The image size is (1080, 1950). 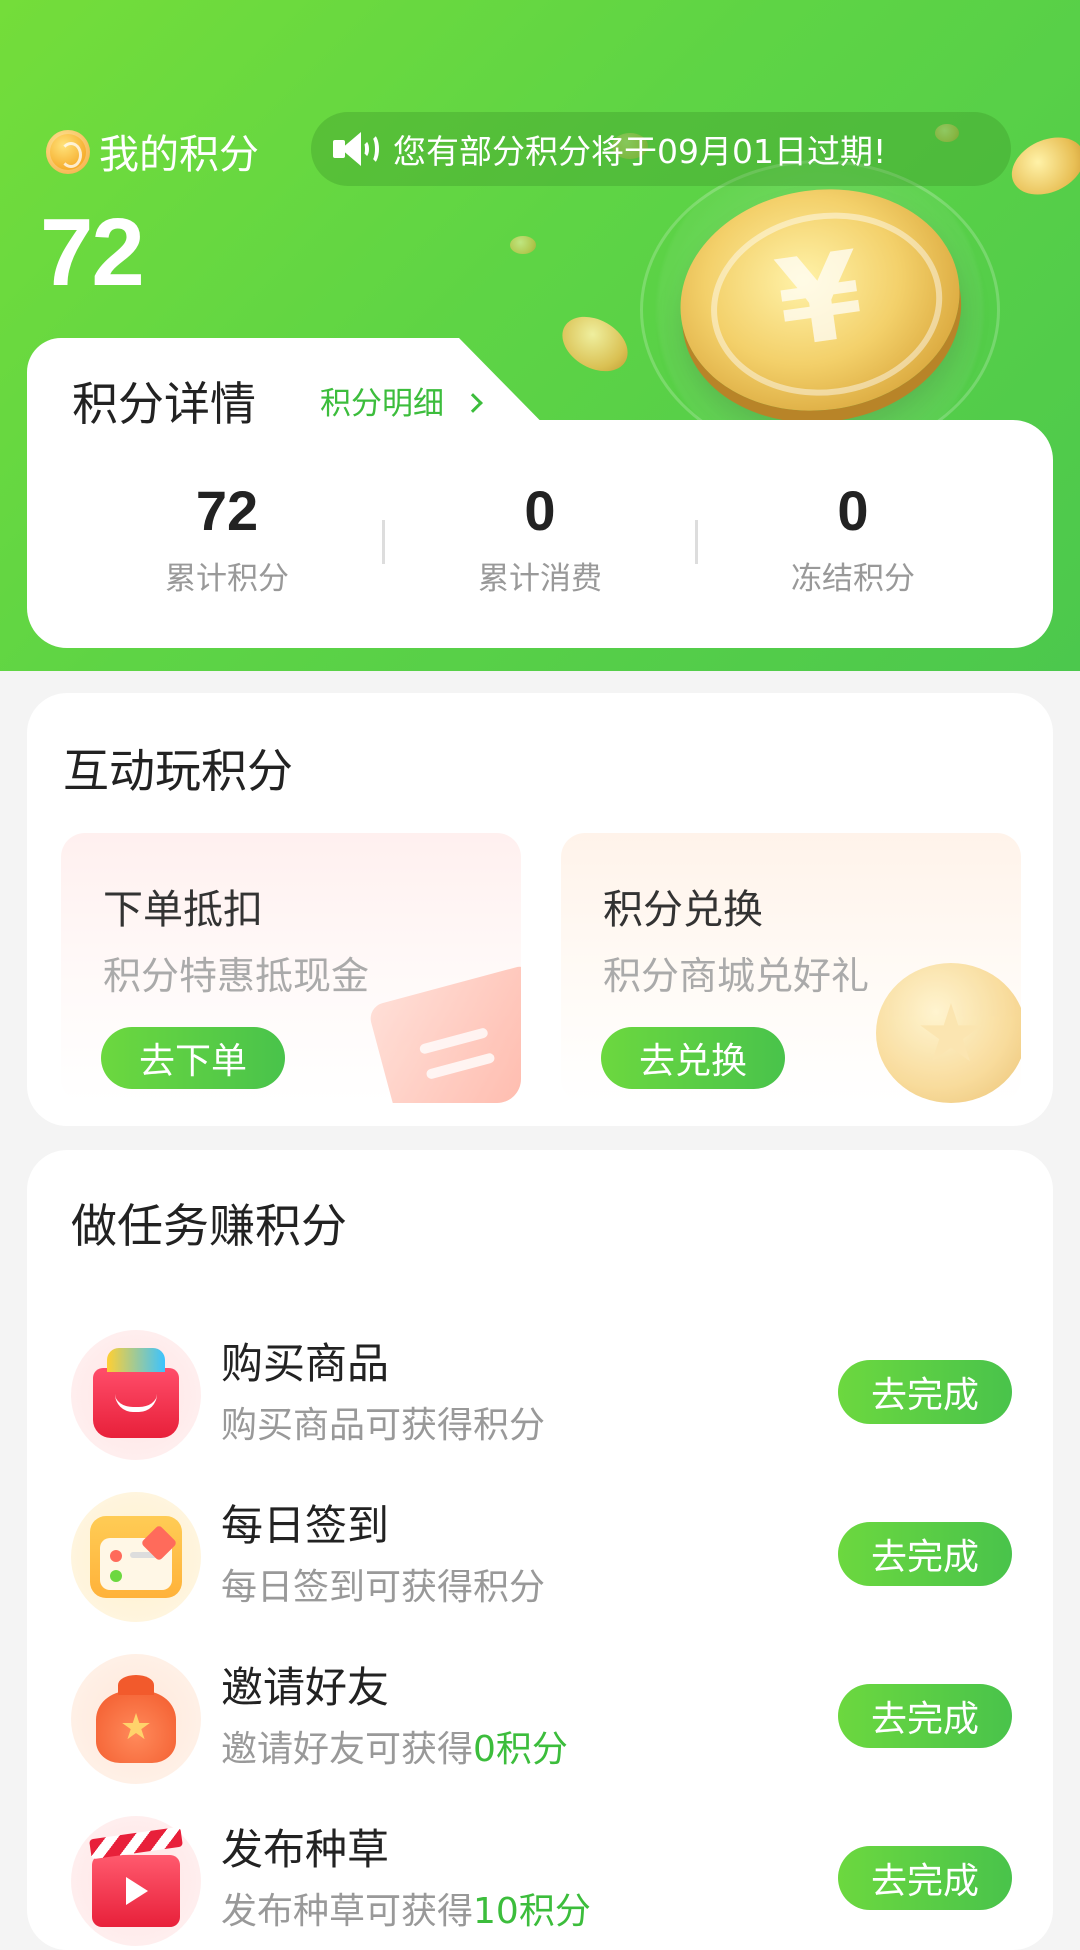 I want to click on shopping-bag-icon, so click(x=136, y=1395).